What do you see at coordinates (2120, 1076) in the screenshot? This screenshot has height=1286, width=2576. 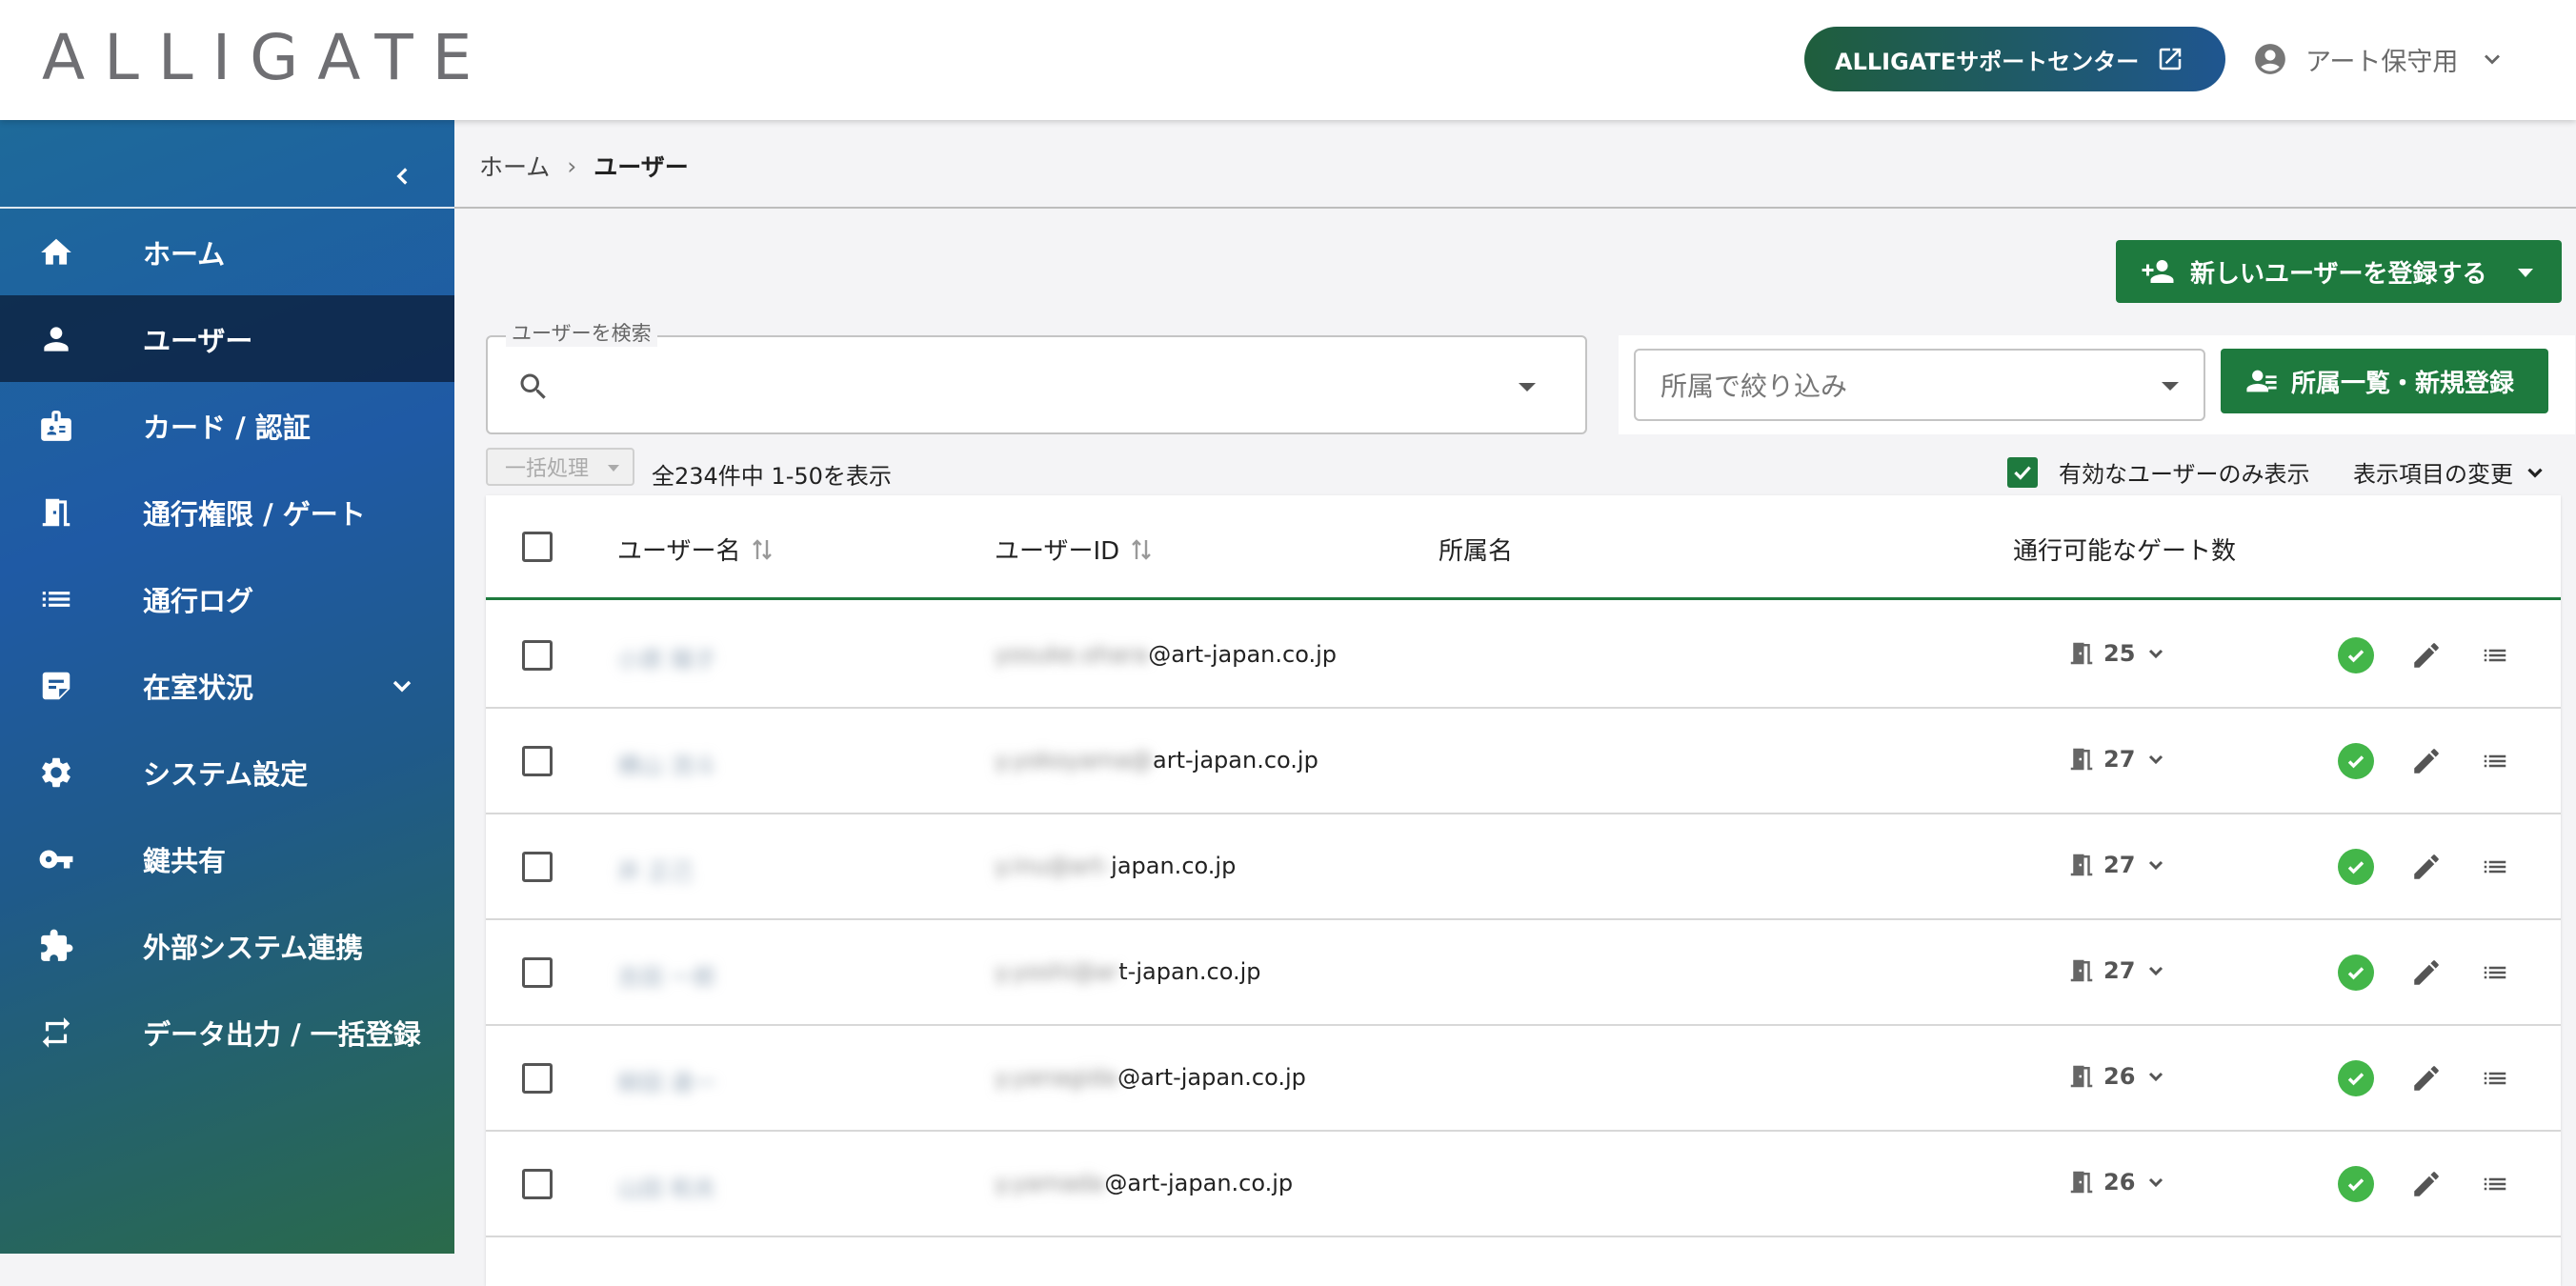 I see `gate-count-value: 26` at bounding box center [2120, 1076].